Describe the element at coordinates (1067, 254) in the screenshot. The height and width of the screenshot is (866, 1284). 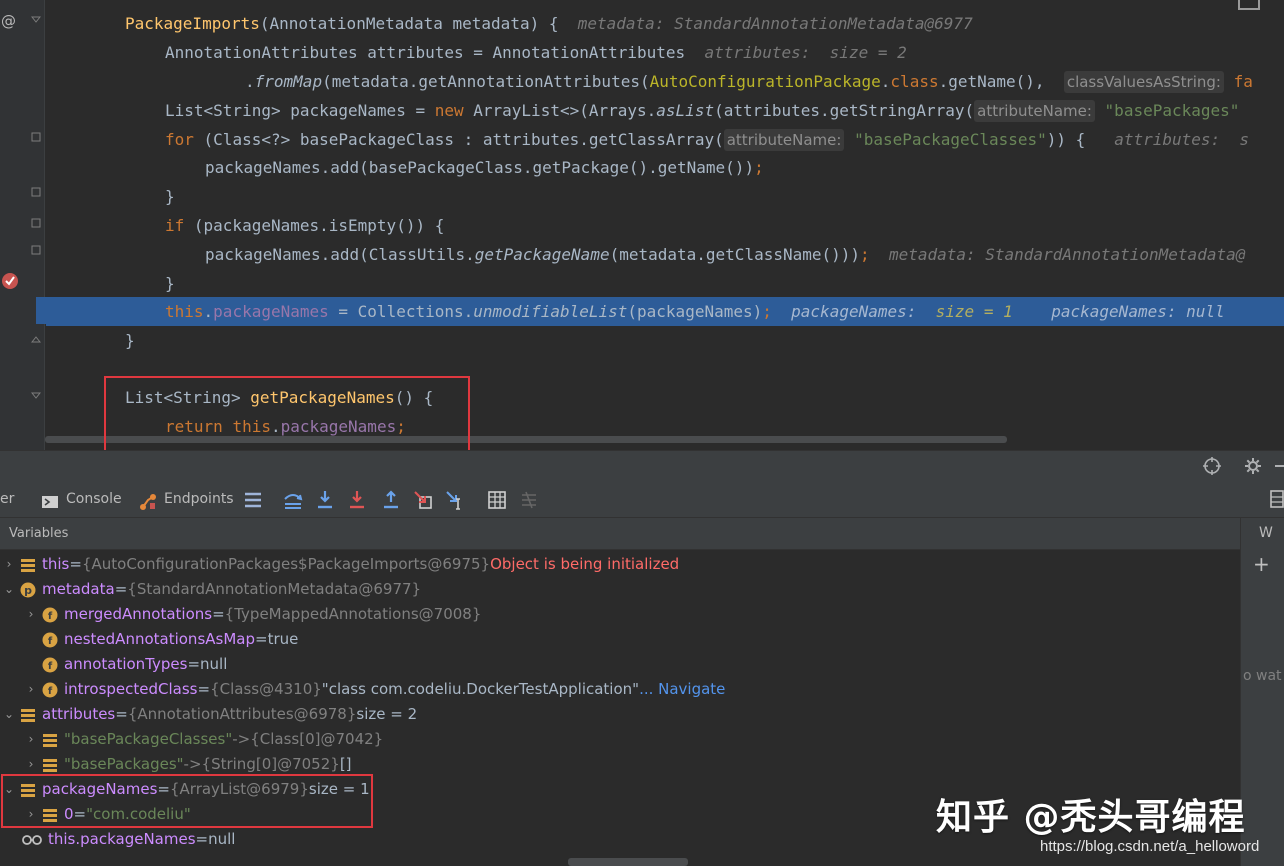
I see `inline-debug-value: metadata: StandardAnnotationMetadata@` at that location.